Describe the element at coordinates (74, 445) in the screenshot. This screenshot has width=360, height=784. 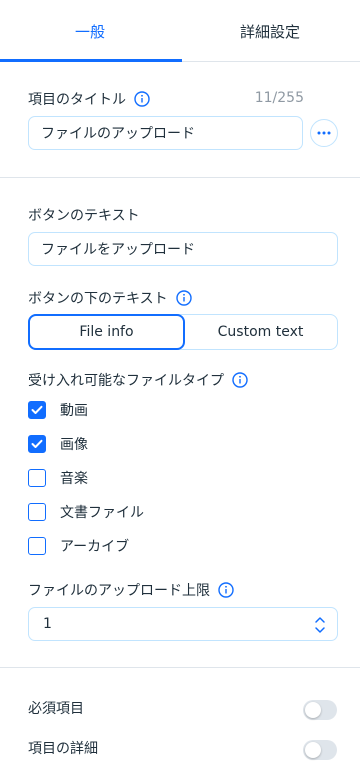
I see `checkbox-label: 画像` at that location.